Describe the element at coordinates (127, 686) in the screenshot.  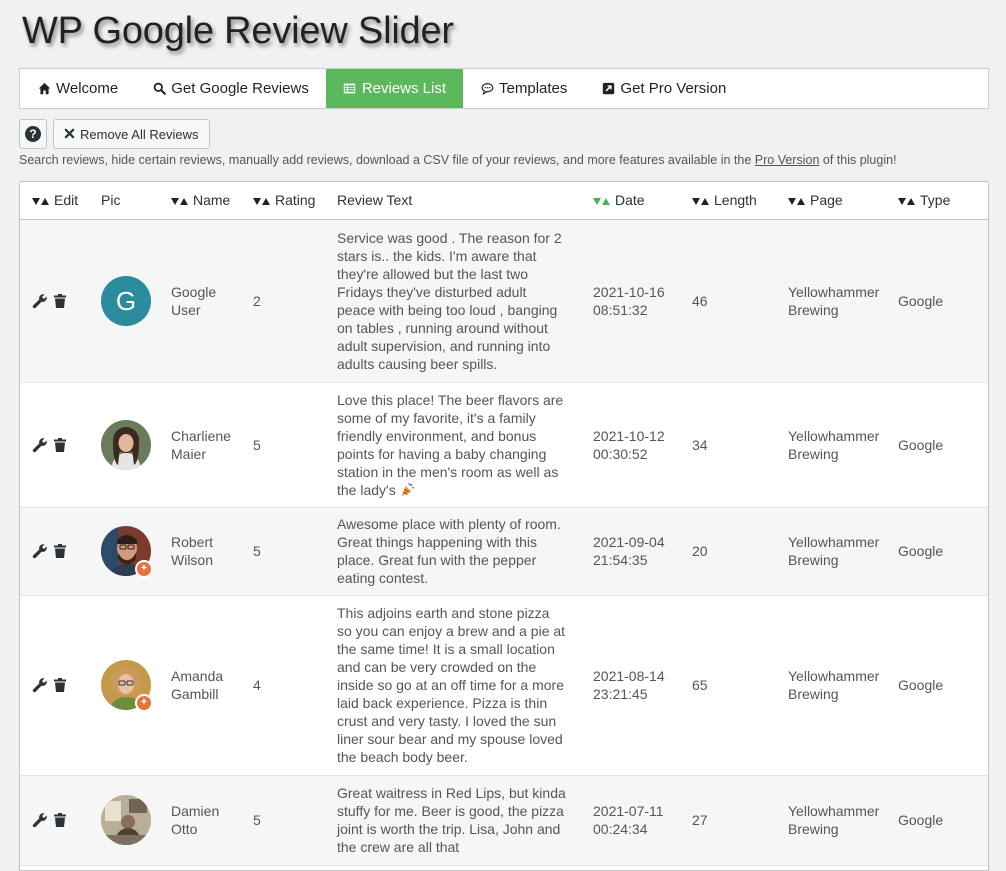
I see `avatar: ✦` at that location.